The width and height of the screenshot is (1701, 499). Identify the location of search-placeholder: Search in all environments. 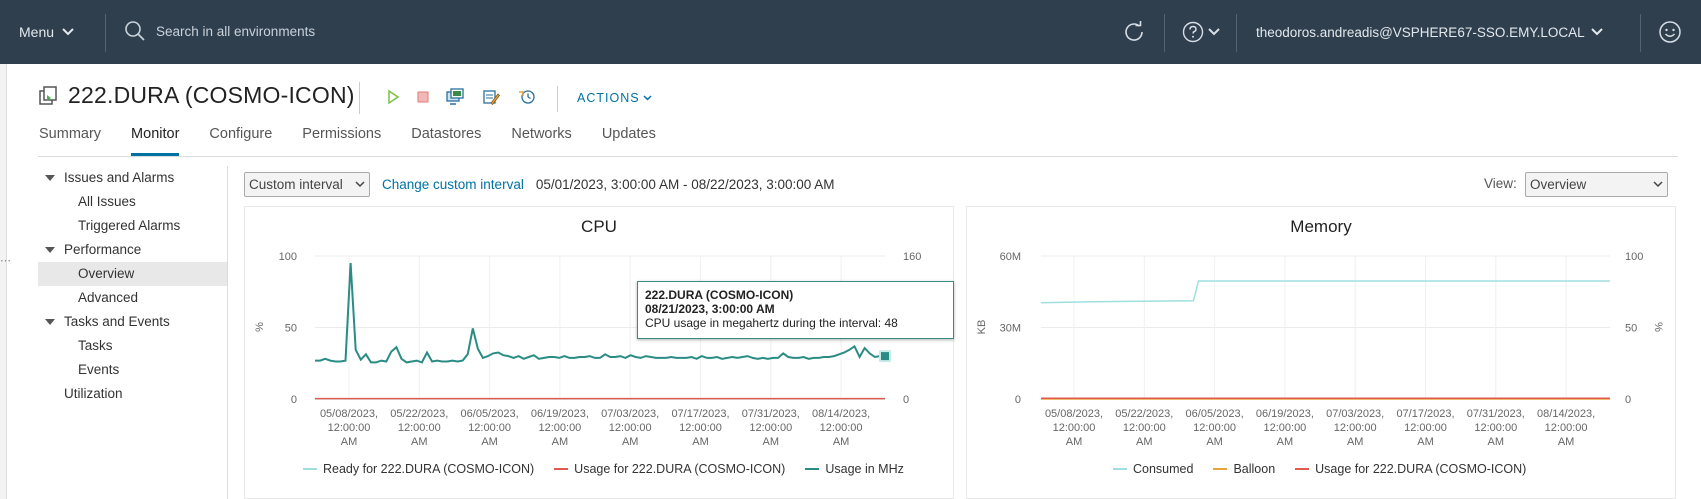
(236, 31).